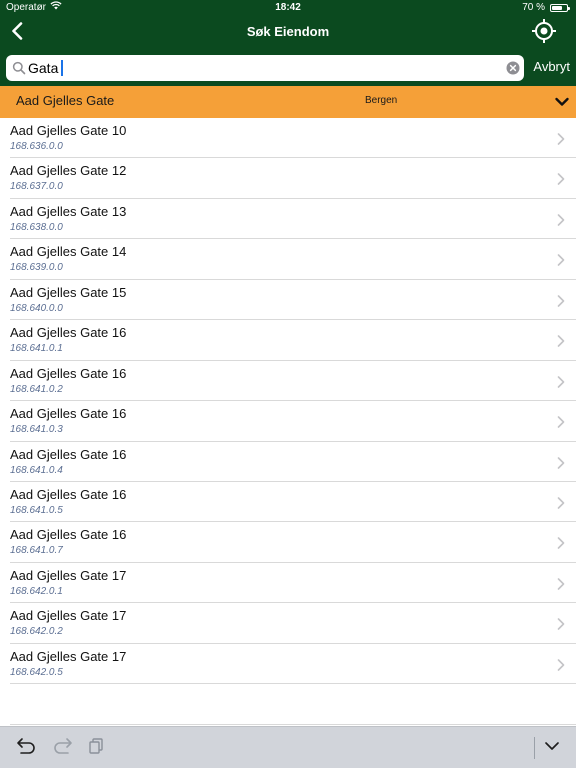 Image resolution: width=576 pixels, height=768 pixels. Describe the element at coordinates (293, 340) in the screenshot. I see `list-item: Aad Gjelles Gate 16 168.641.0.1` at that location.